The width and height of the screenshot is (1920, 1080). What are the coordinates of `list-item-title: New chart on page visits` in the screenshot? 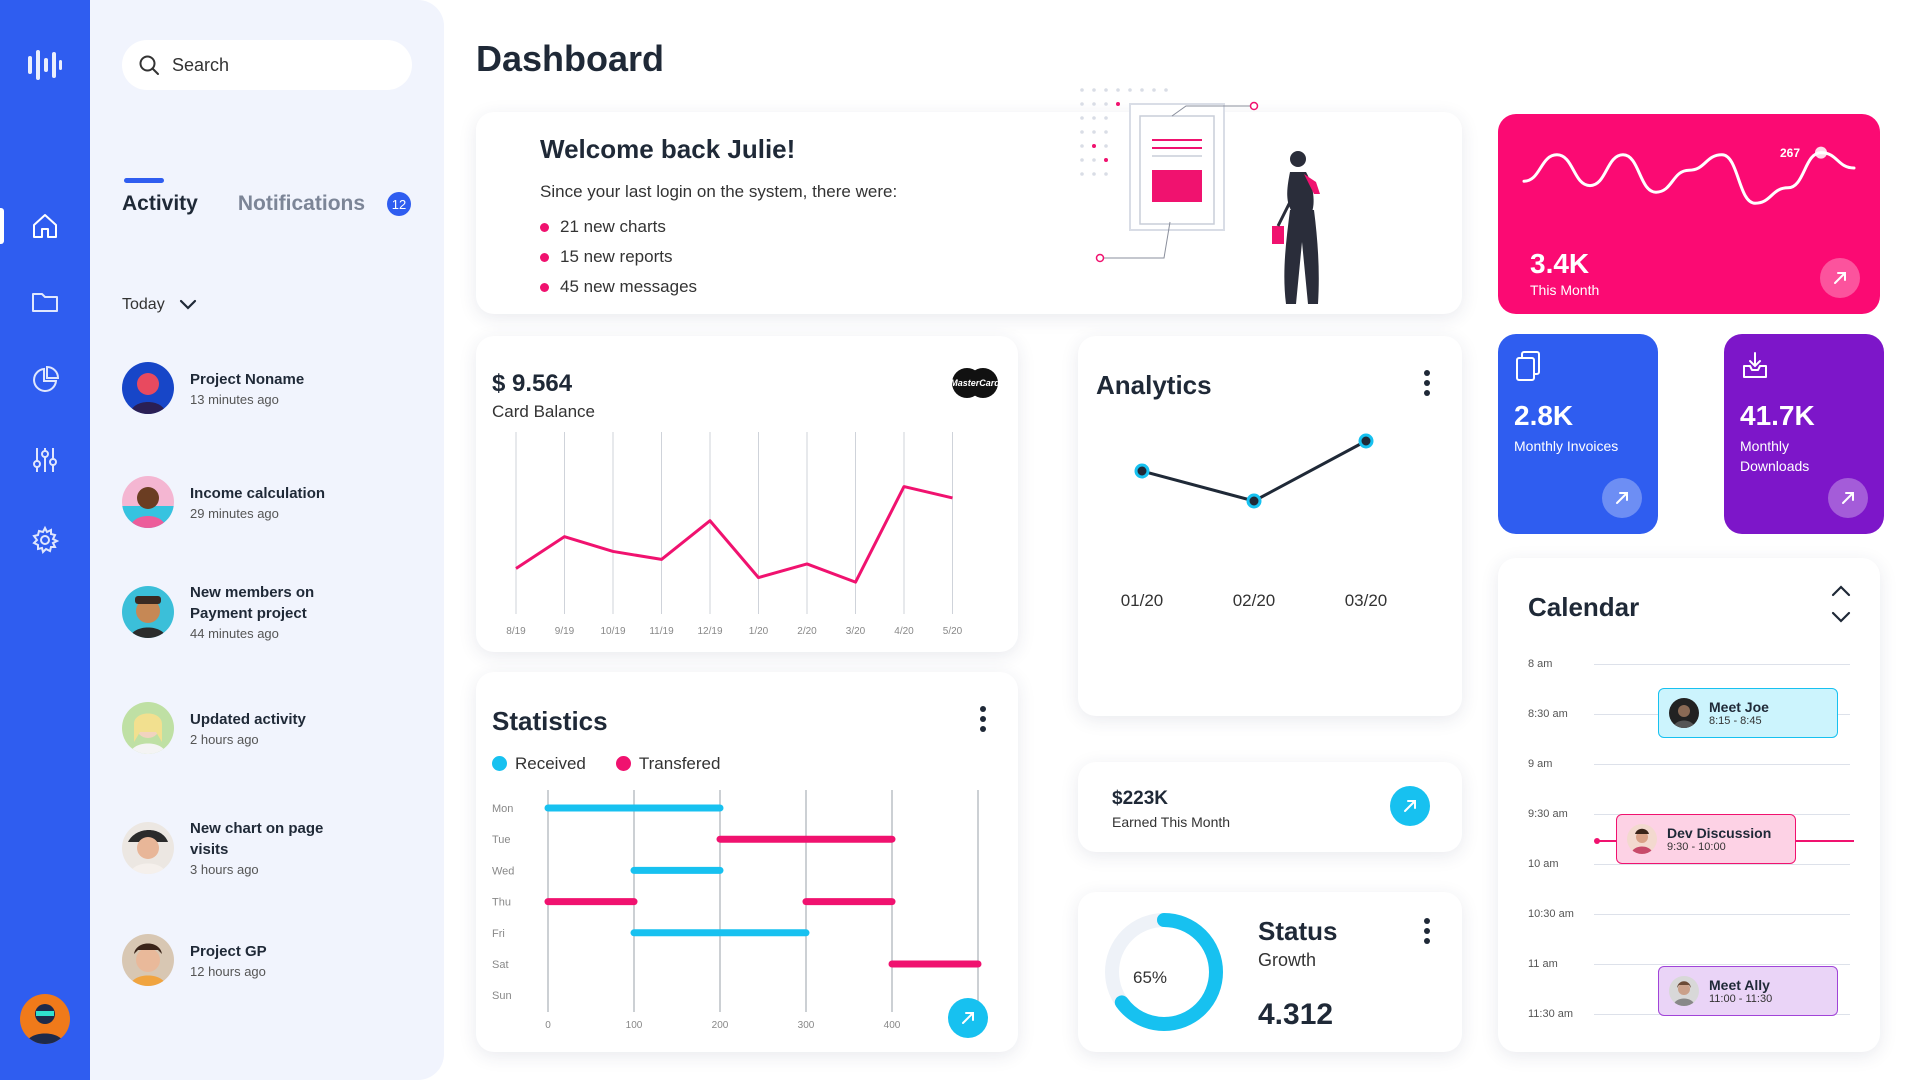 It's located at (257, 839).